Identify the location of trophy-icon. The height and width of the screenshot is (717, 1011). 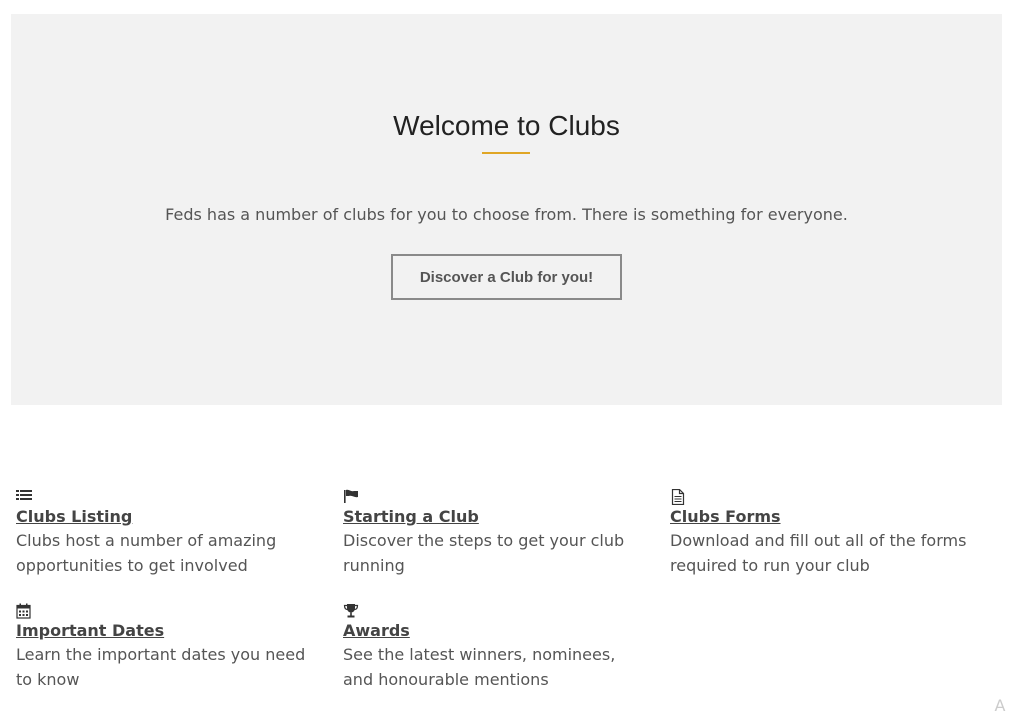
(351, 611).